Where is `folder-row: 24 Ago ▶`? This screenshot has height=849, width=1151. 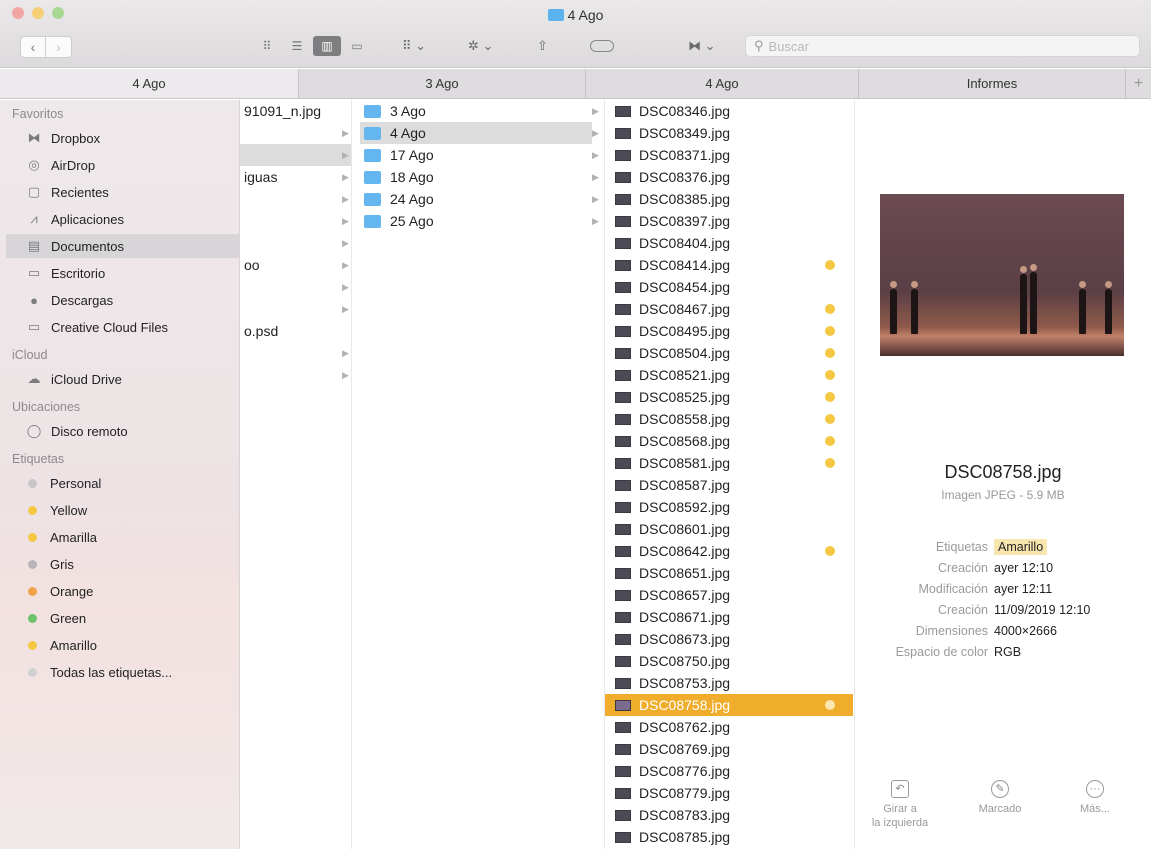 folder-row: 24 Ago ▶ is located at coordinates (479, 199).